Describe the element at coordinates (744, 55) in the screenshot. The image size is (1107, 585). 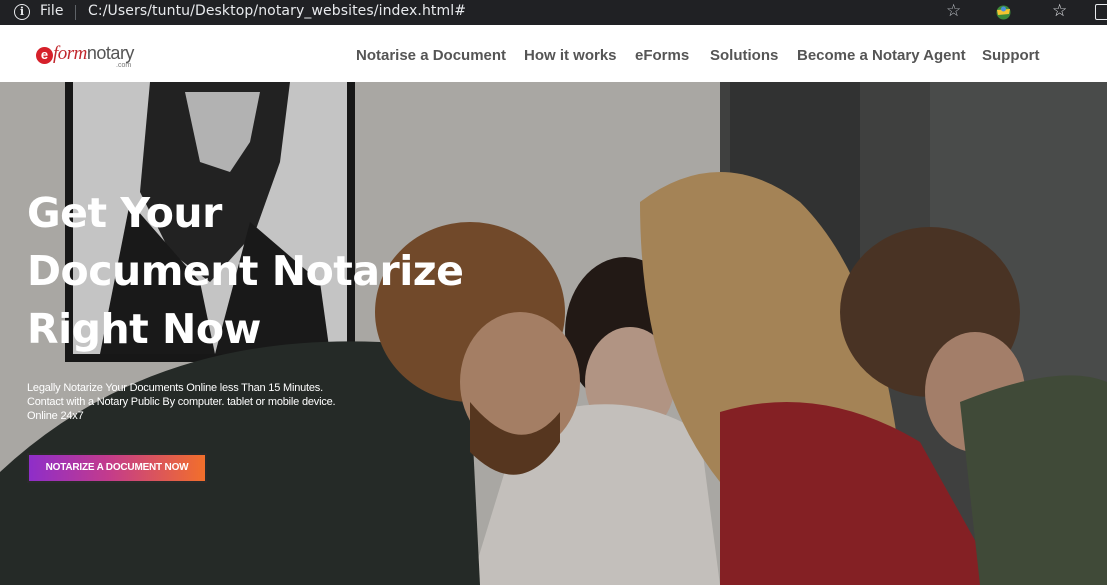
I see `nav-item-solutions: Solutions` at that location.